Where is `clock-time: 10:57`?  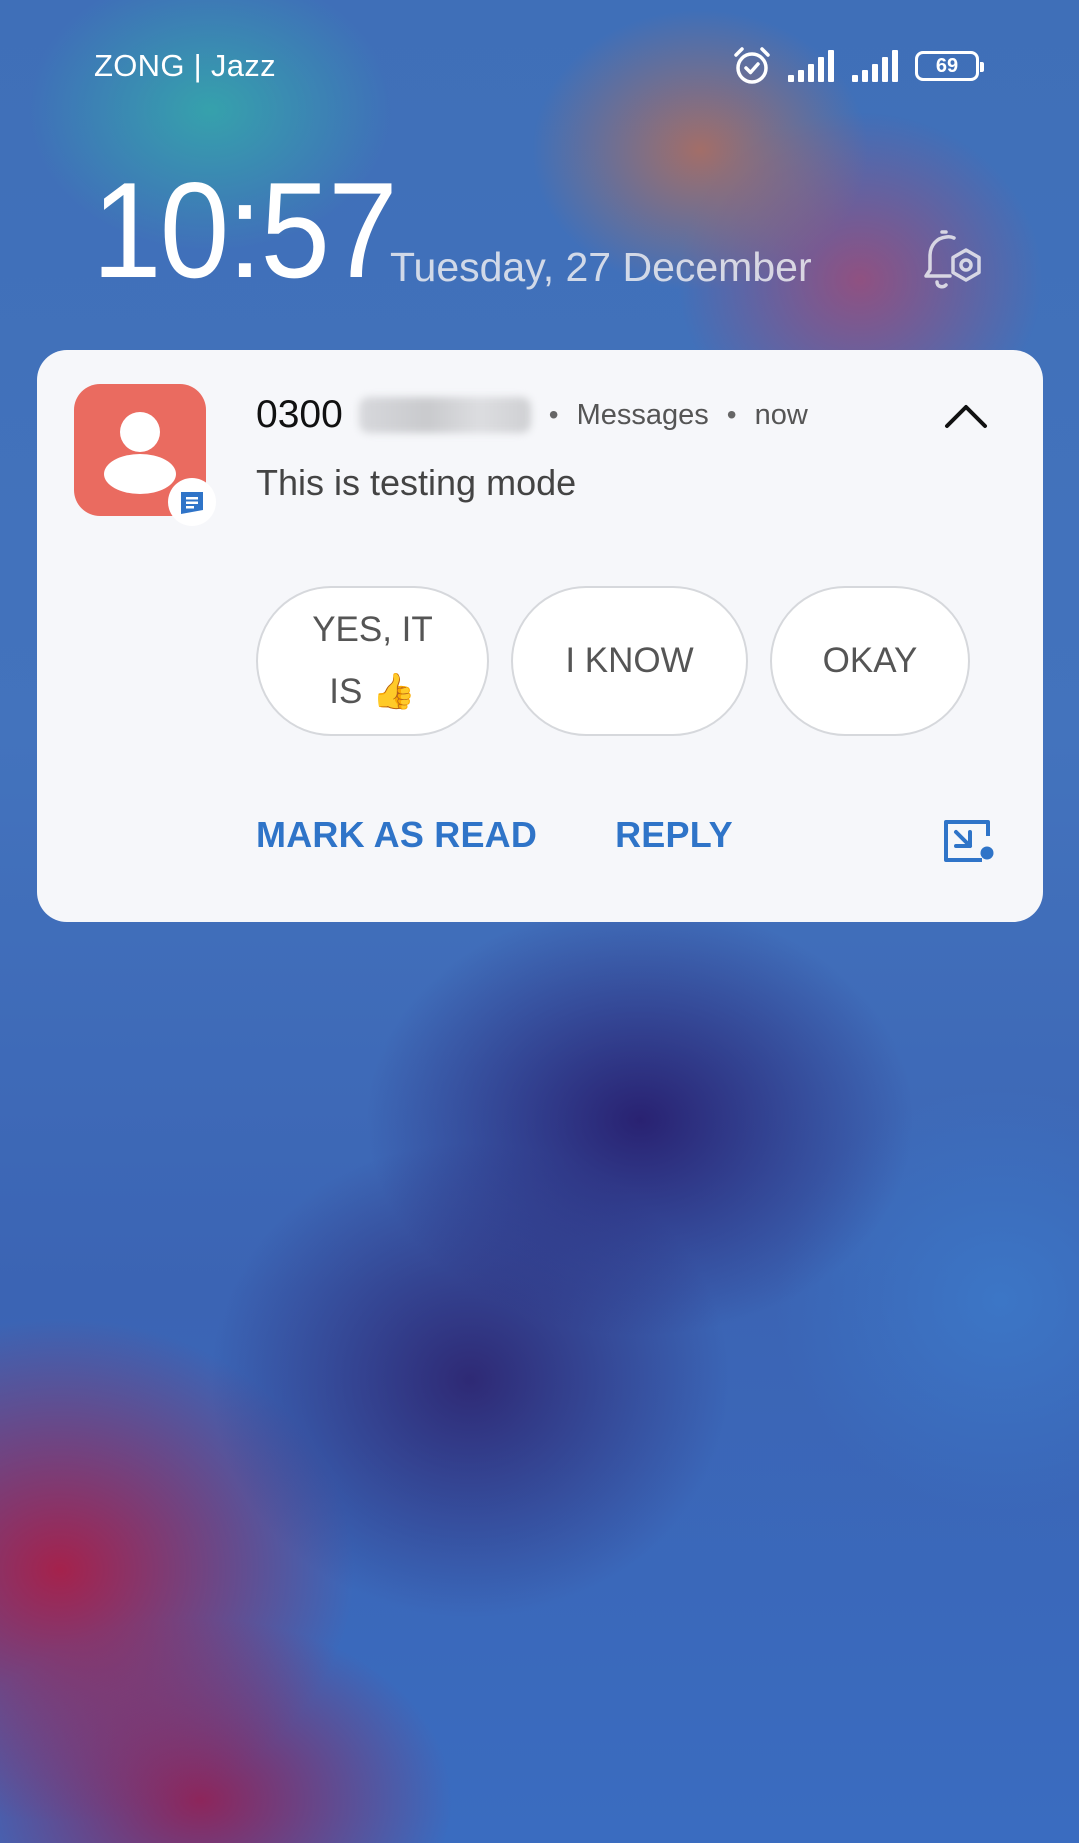
clock-time: 10:57 is located at coordinates (245, 230).